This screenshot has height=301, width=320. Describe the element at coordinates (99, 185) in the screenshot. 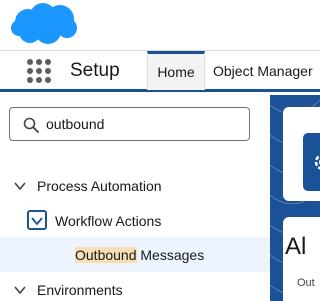

I see `tree-item-label: Process Automation` at that location.